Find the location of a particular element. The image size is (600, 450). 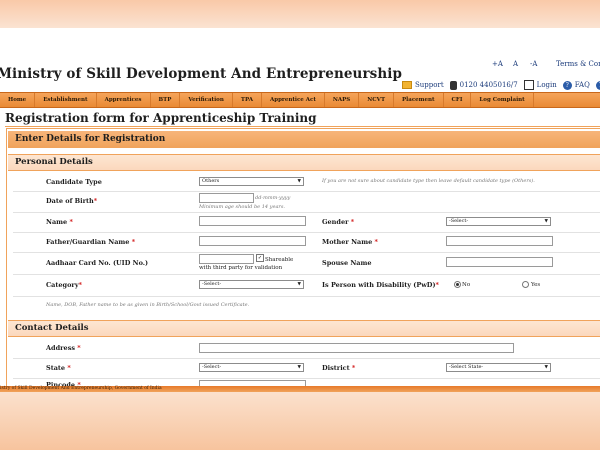

help-icon: ? is located at coordinates (597, 85).